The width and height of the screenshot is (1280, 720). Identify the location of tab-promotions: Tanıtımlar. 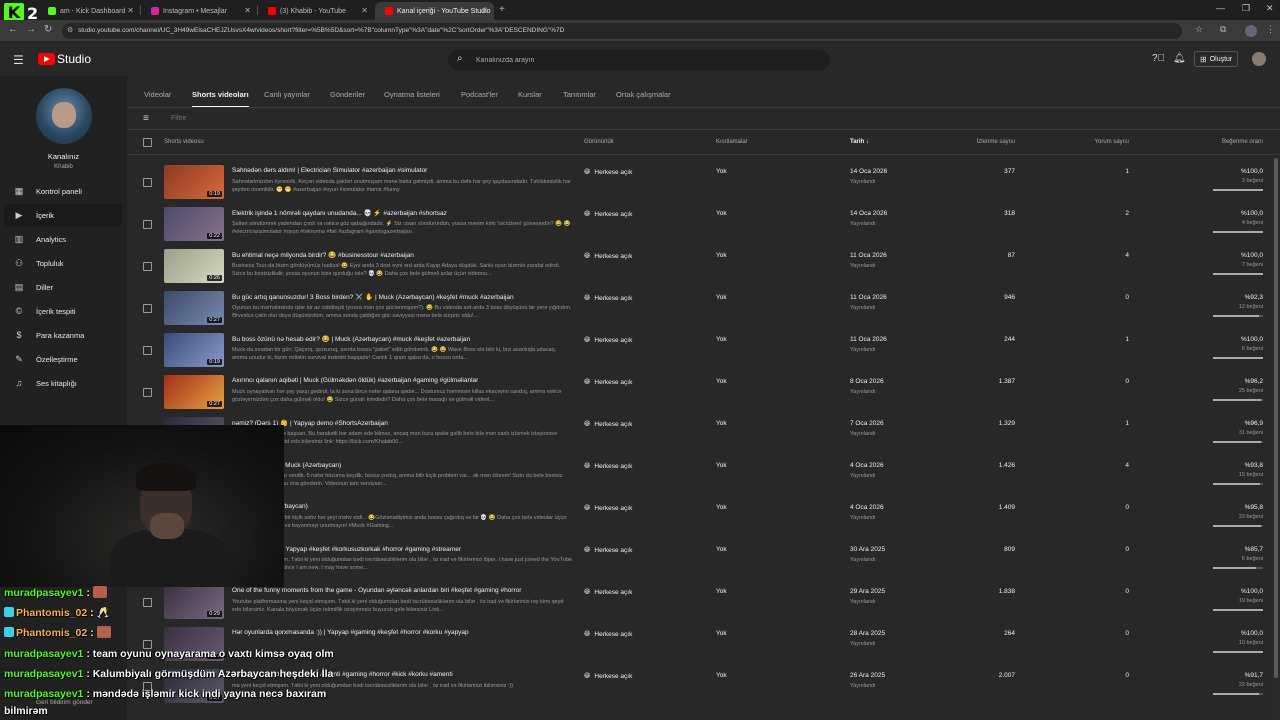
(579, 94).